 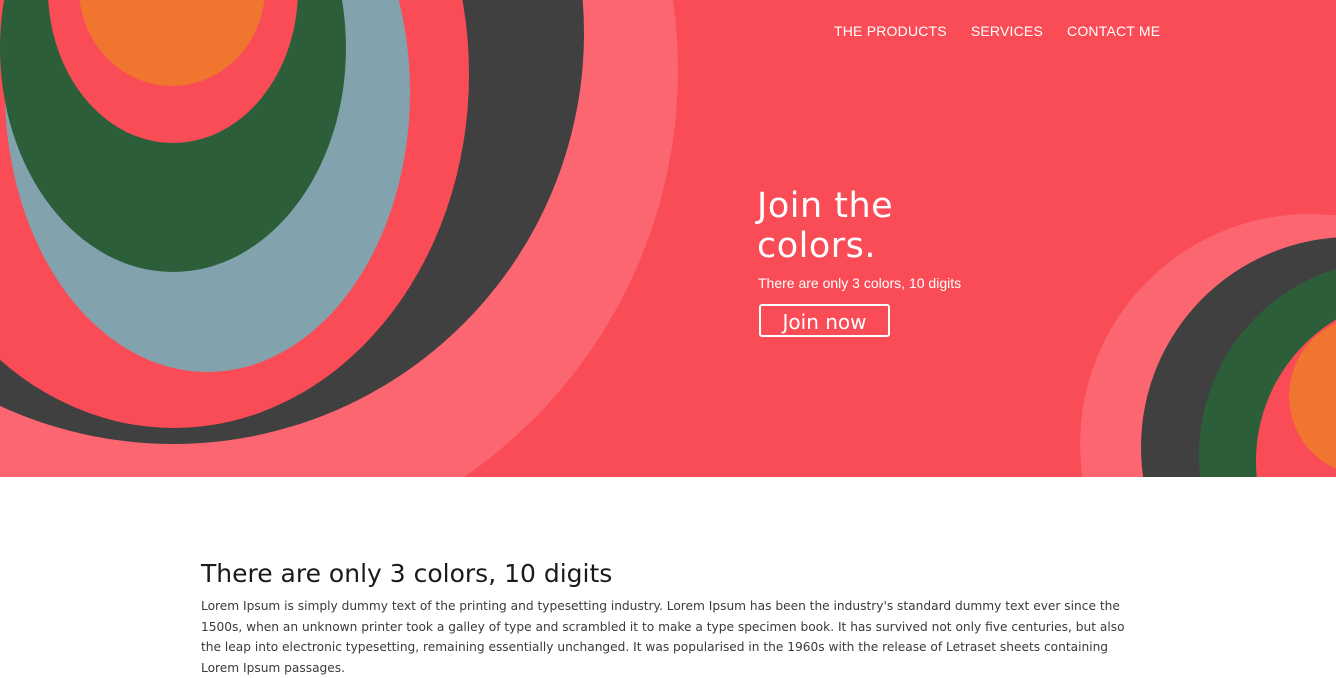 What do you see at coordinates (1113, 31) in the screenshot?
I see `nav-link-contact: CONTACT ME` at bounding box center [1113, 31].